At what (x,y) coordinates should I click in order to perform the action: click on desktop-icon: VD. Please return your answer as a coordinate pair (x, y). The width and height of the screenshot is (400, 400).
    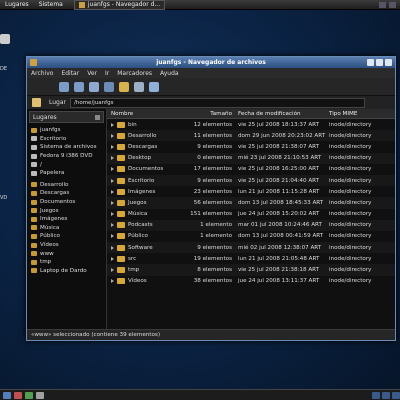
    Looking at the image, I should click on (12, 198).